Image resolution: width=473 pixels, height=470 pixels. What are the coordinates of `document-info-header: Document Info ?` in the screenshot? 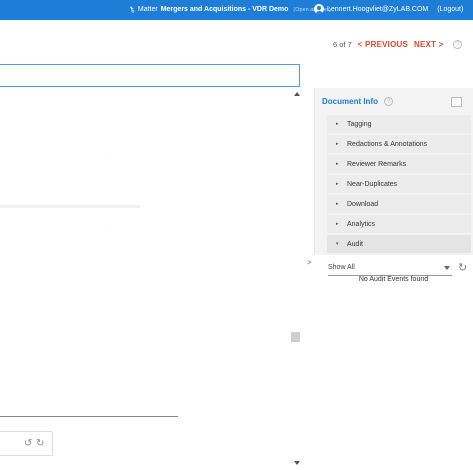 It's located at (357, 101).